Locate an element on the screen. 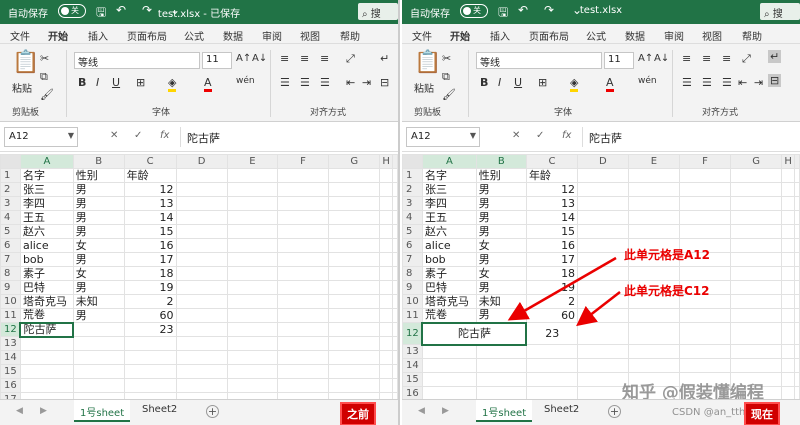  tab-file: 文件 is located at coordinates (20, 35).